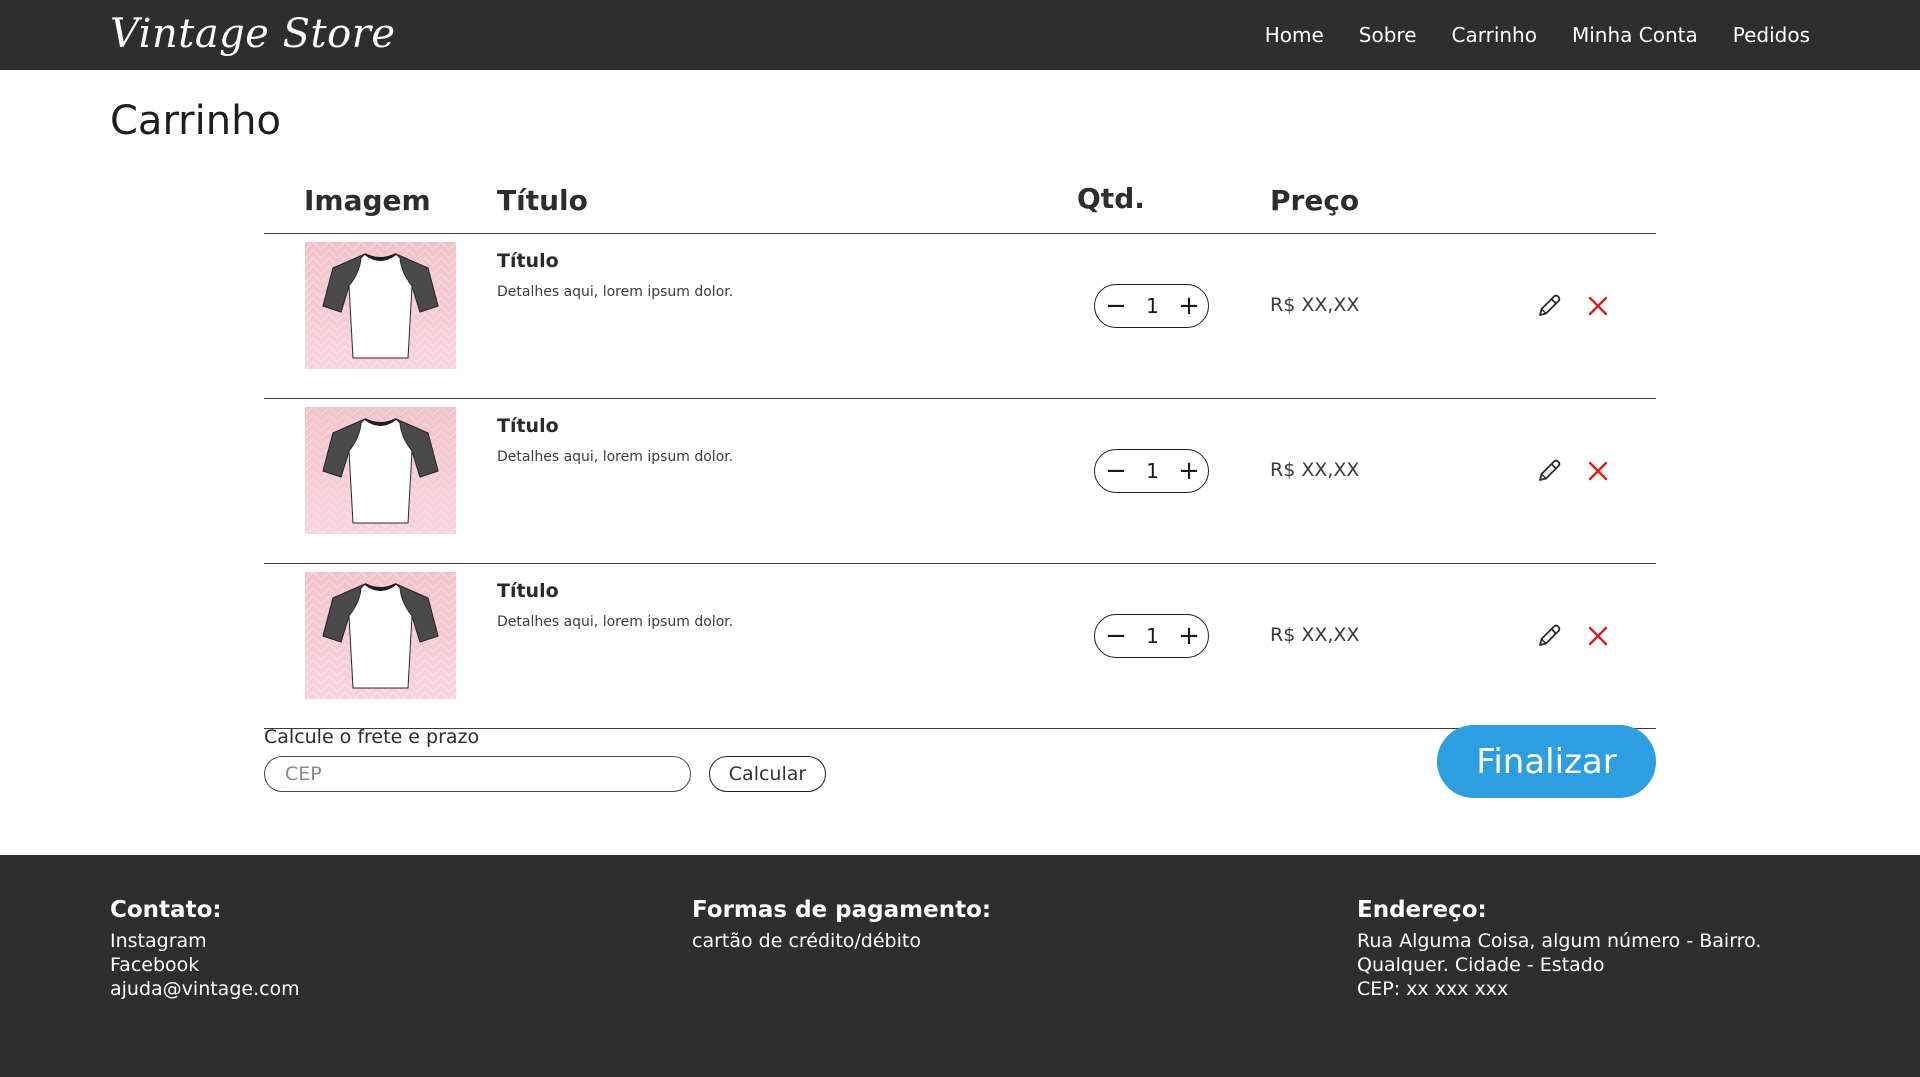 The height and width of the screenshot is (1077, 1920). What do you see at coordinates (1111, 198) in the screenshot?
I see `column-header-qty: Qtd.` at bounding box center [1111, 198].